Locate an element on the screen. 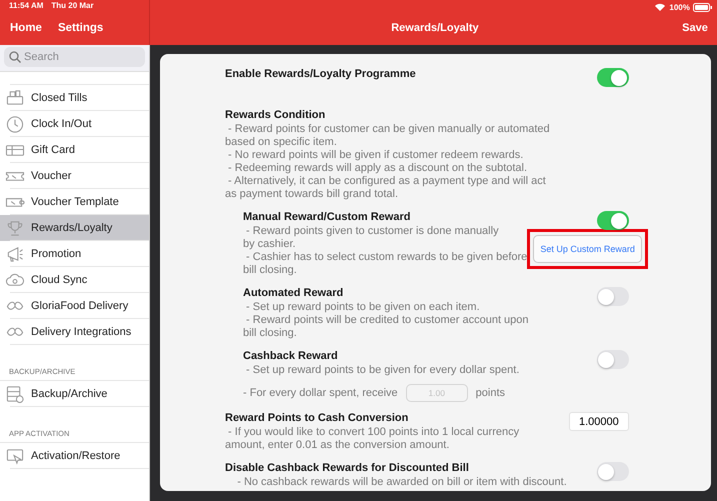 This screenshot has height=501, width=717. register-icon is located at coordinates (15, 98).